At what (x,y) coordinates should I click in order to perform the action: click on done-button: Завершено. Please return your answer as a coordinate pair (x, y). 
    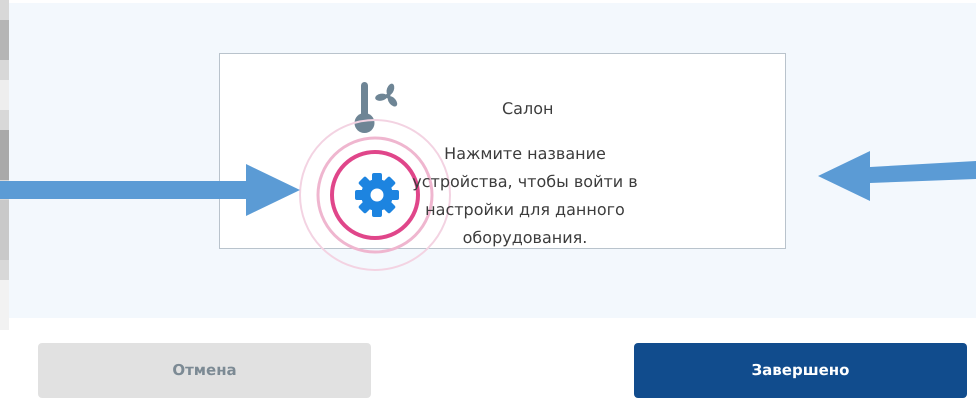
    Looking at the image, I should click on (800, 370).